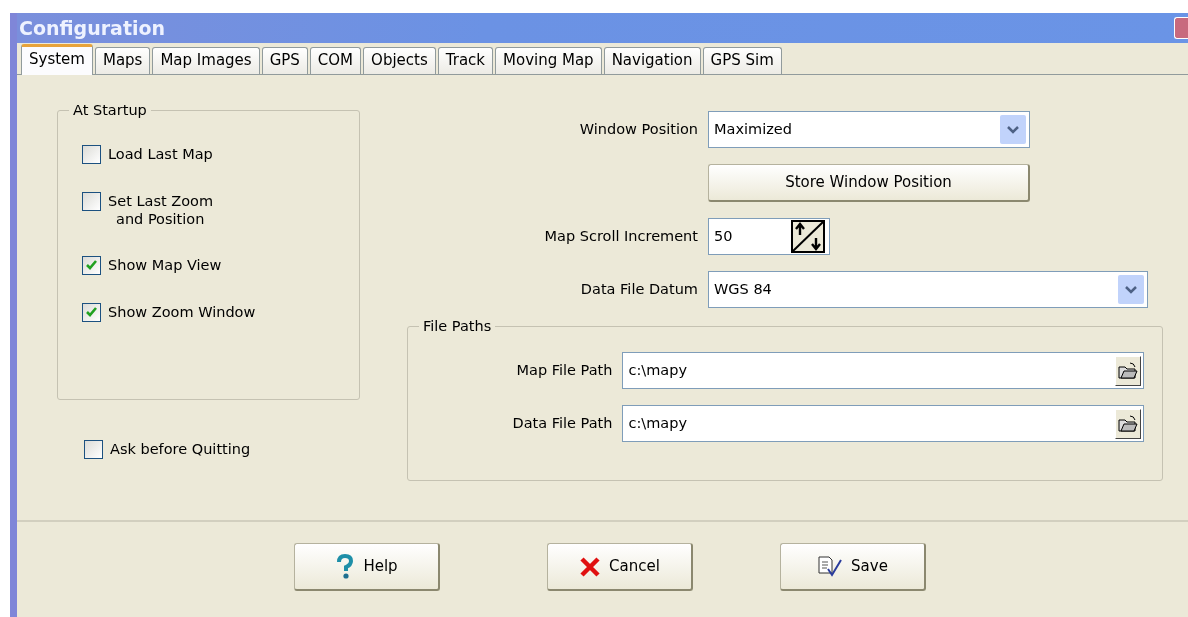 This screenshot has width=1188, height=617. I want to click on cancel-icon, so click(590, 566).